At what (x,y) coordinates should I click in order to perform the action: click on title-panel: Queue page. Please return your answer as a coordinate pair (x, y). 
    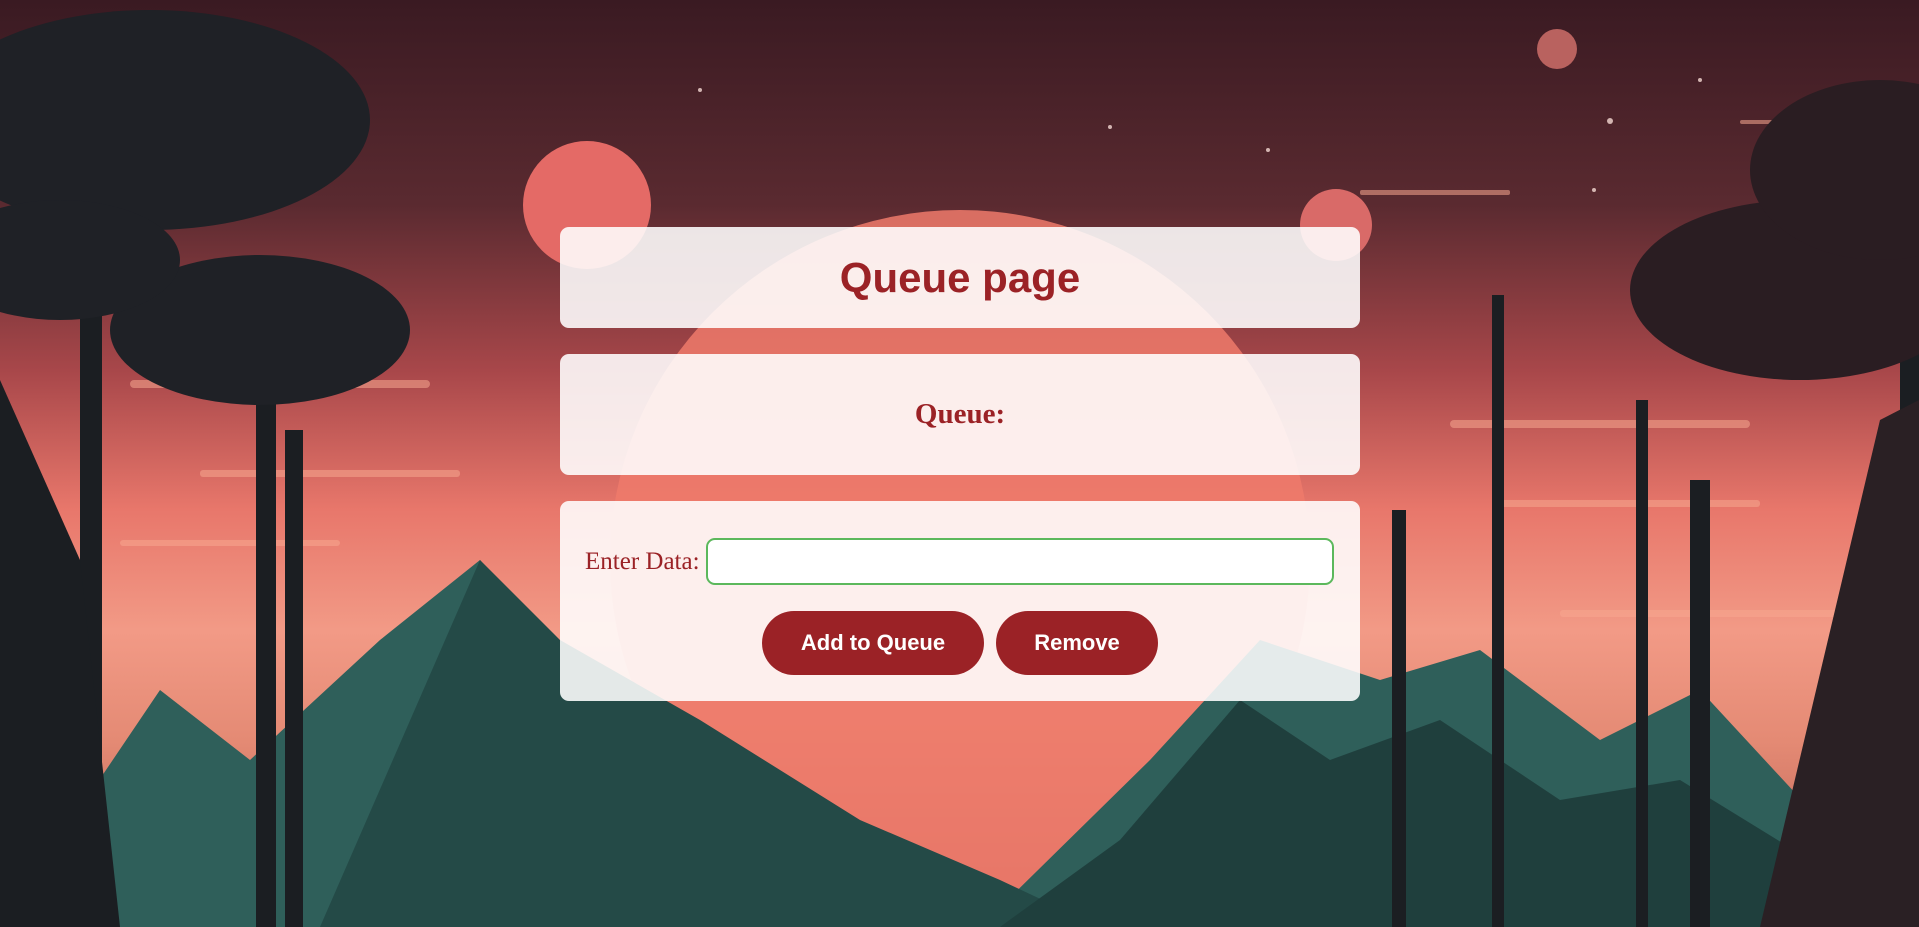
    Looking at the image, I should click on (960, 277).